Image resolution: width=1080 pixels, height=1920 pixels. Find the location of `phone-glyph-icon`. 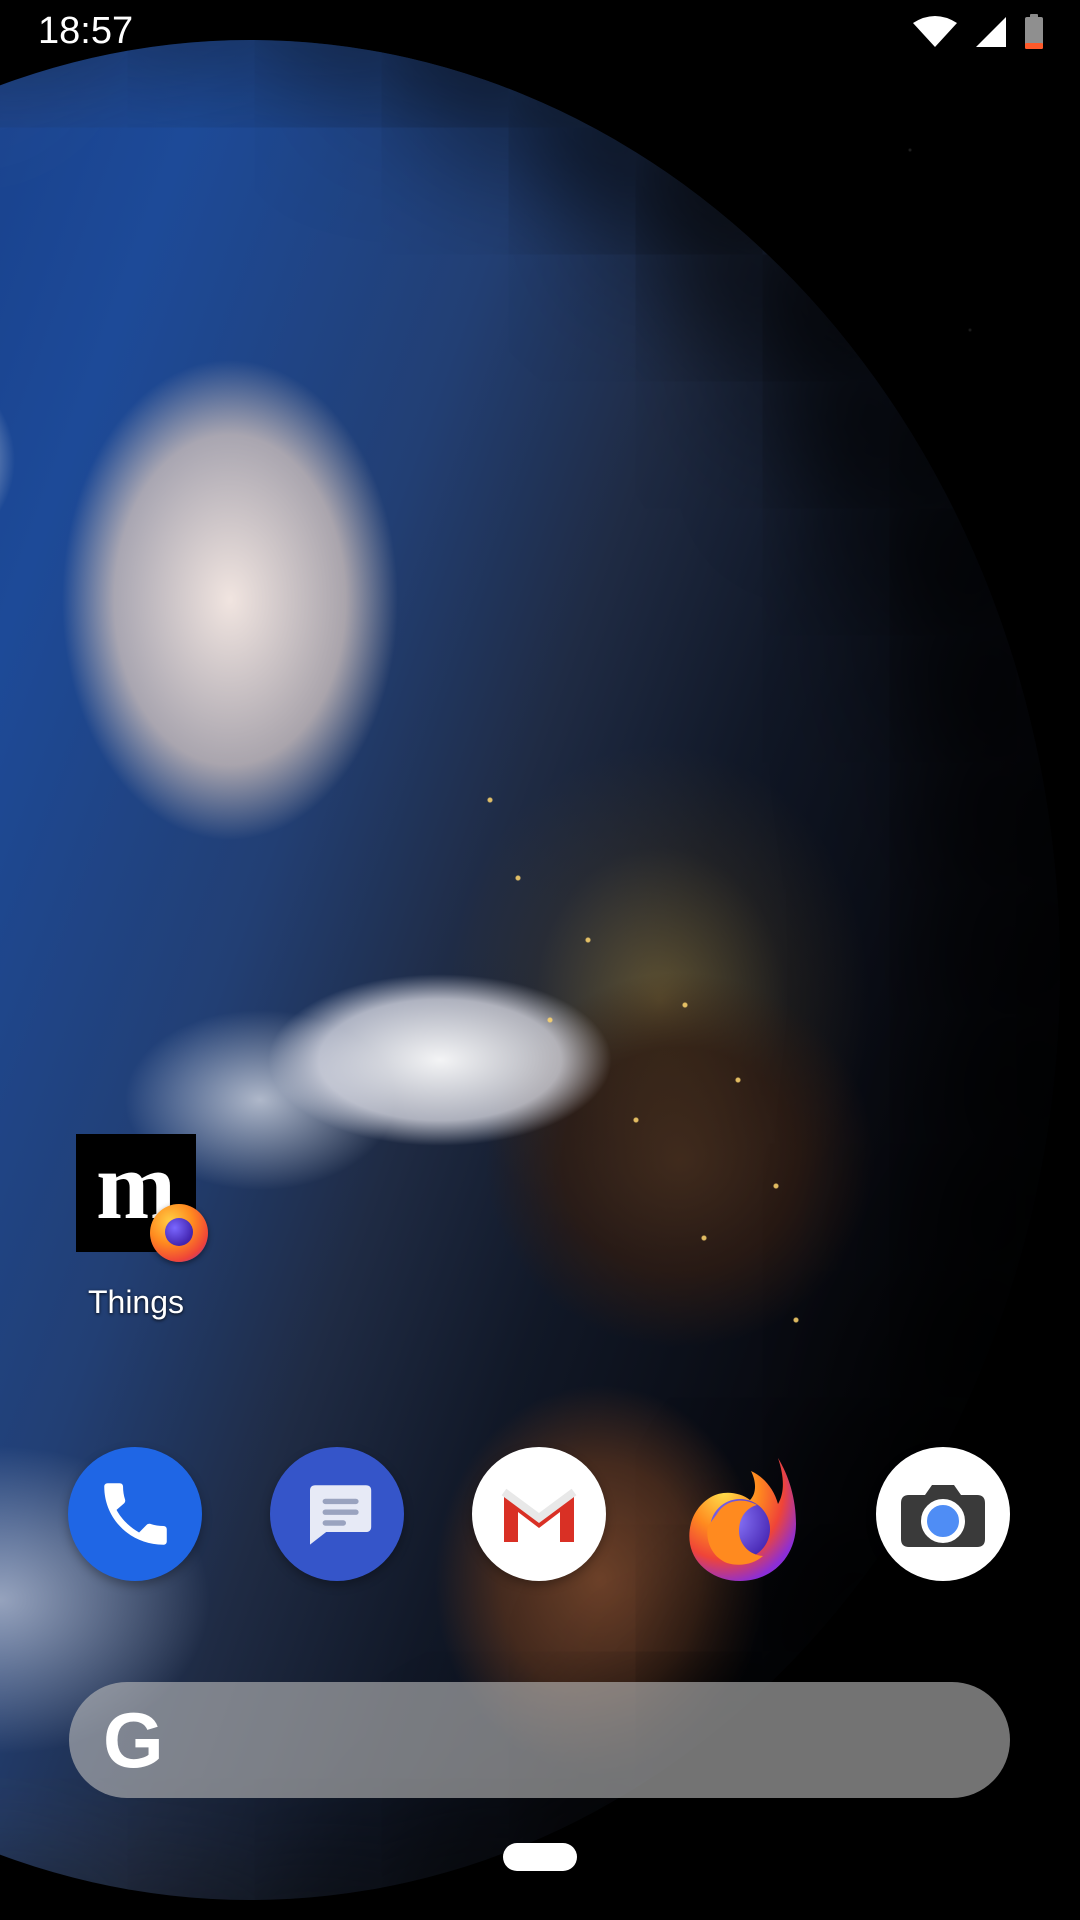

phone-glyph-icon is located at coordinates (135, 1514).